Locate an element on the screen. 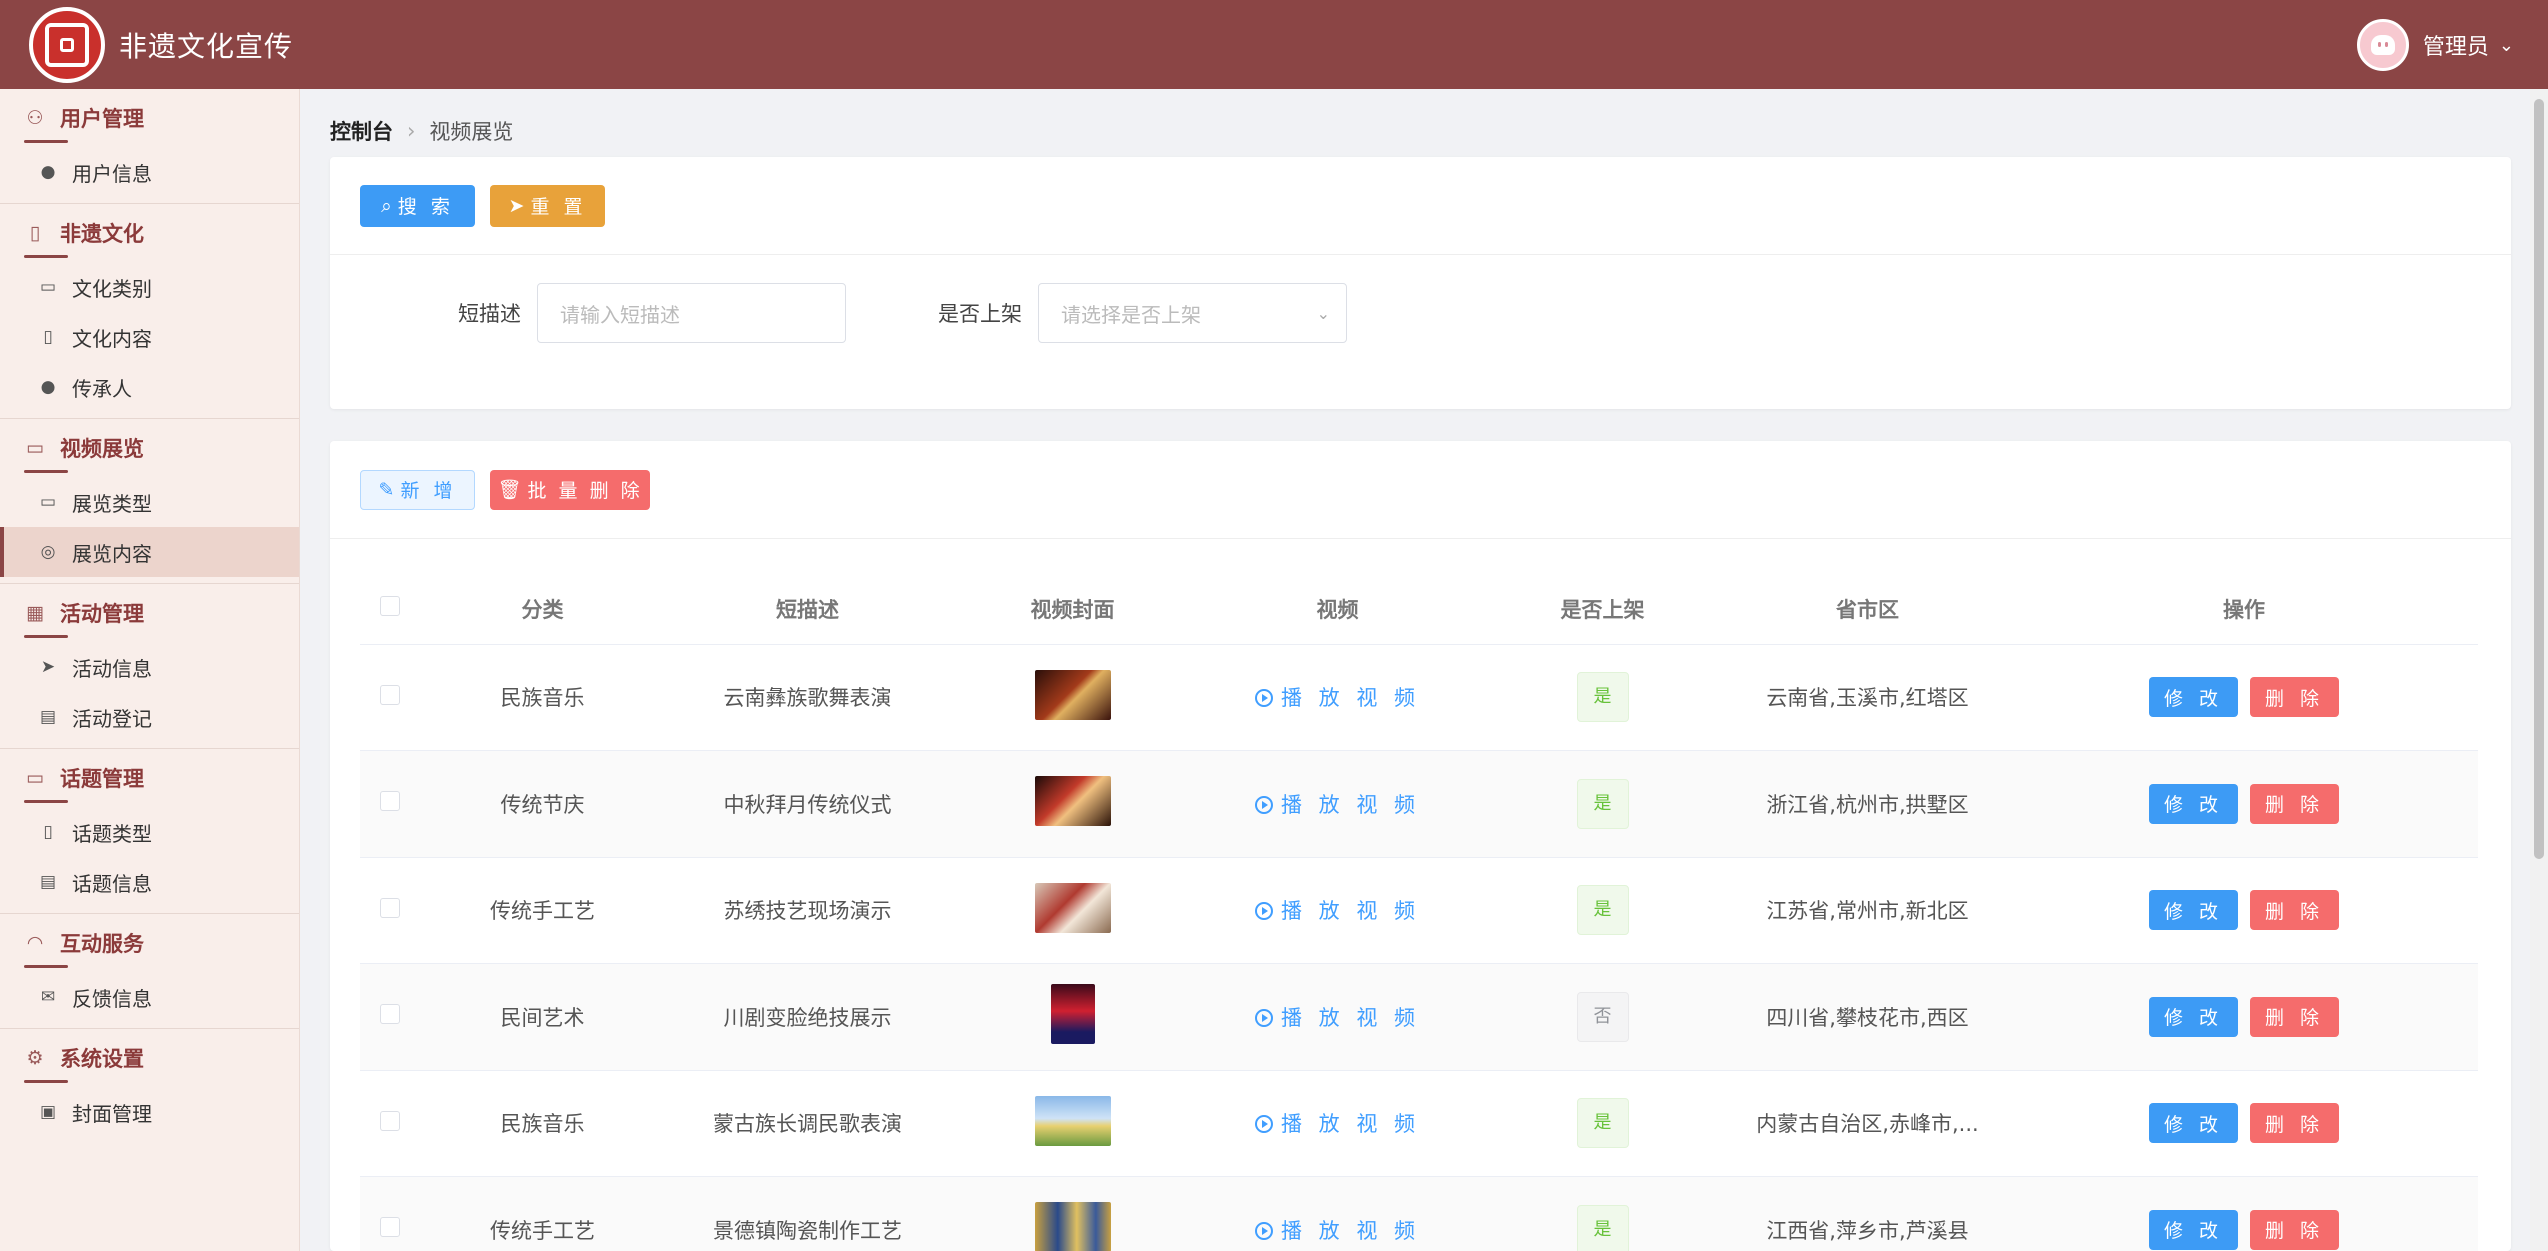 The height and width of the screenshot is (1251, 2548). menu-group-topic: ▭ 话题管理 ▯ 话题类型 ▤ 话题信息 is located at coordinates (149, 831).